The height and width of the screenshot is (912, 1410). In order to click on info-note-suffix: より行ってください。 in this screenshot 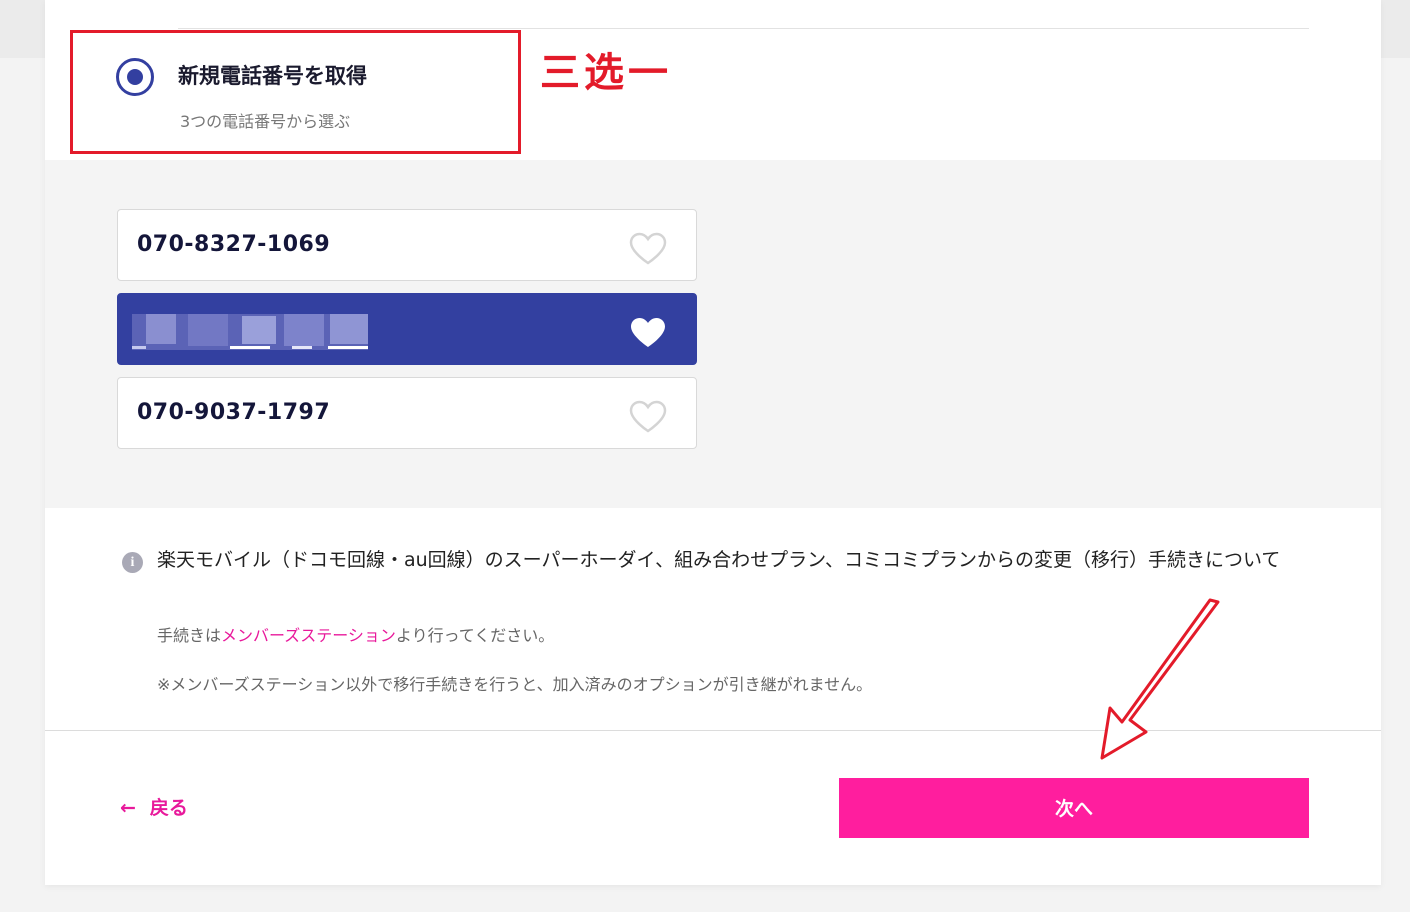, I will do `click(475, 635)`.